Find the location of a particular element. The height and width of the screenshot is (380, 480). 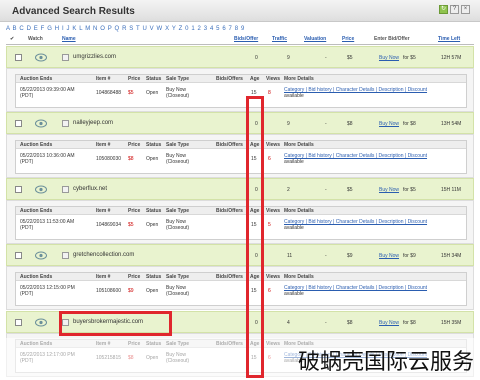

price-value: $5 is located at coordinates (350, 190).